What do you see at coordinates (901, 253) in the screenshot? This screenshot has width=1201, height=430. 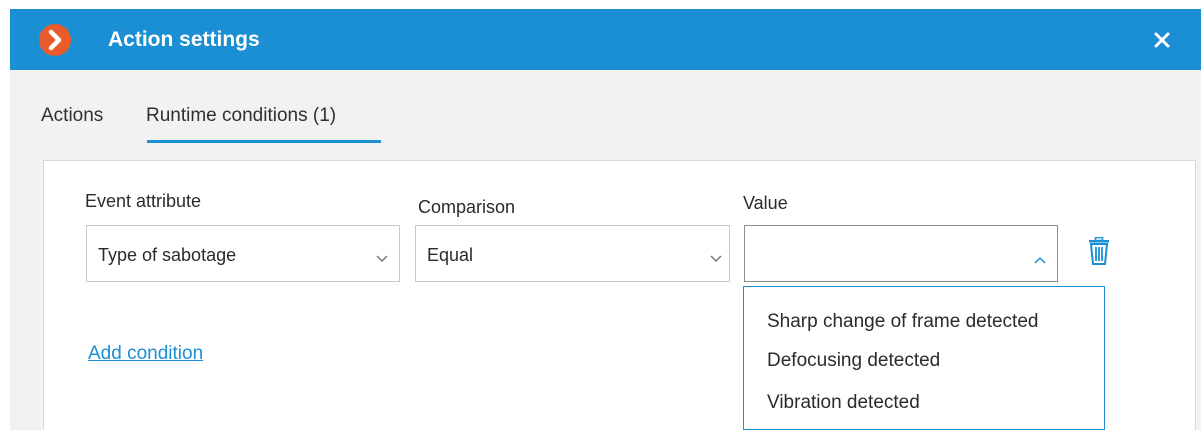 I see `value-select` at bounding box center [901, 253].